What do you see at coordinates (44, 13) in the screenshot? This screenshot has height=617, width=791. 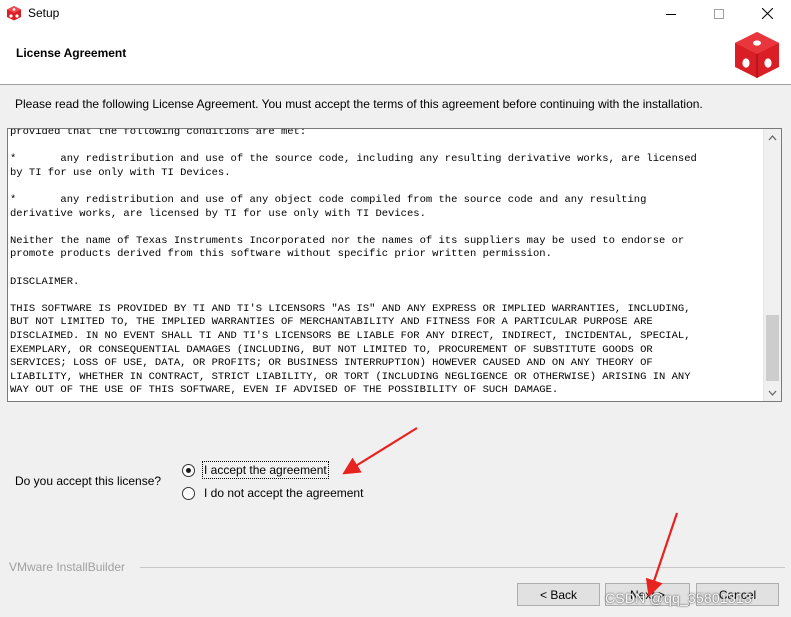 I see `window-title: Setup` at bounding box center [44, 13].